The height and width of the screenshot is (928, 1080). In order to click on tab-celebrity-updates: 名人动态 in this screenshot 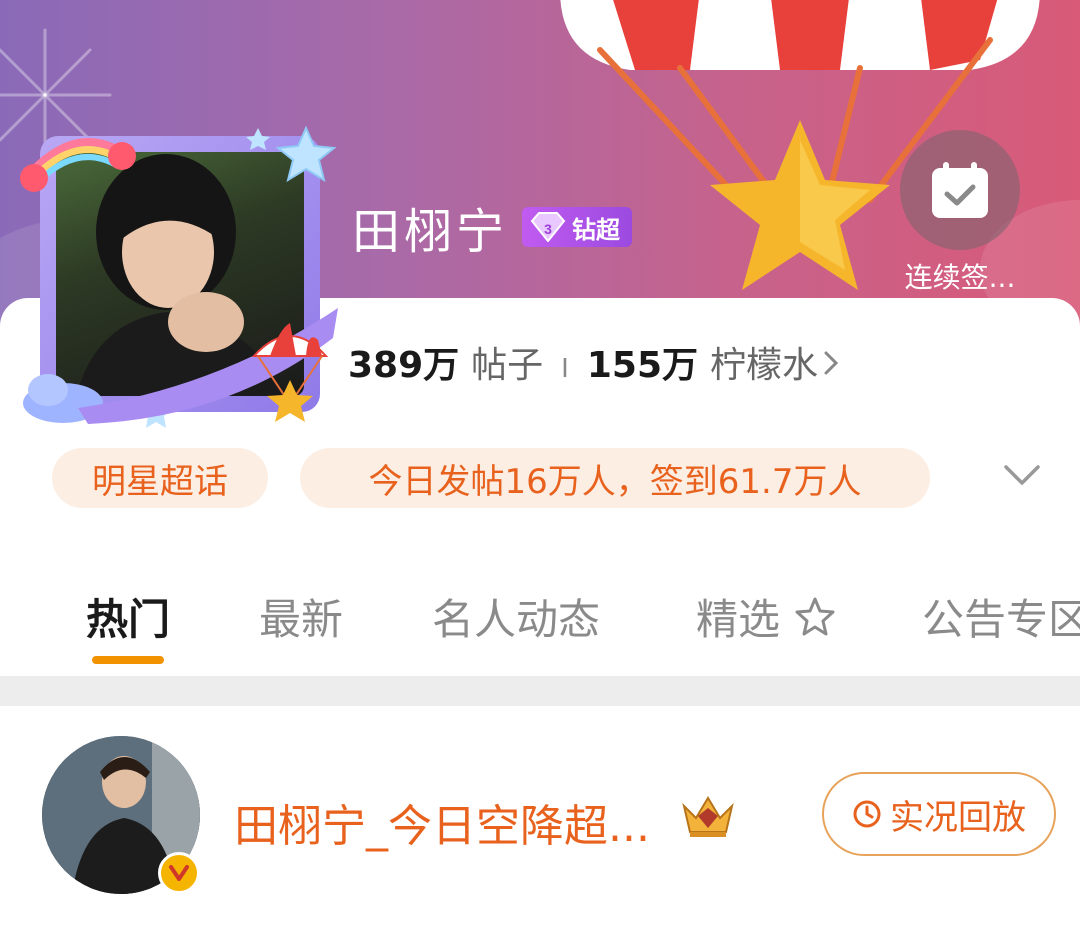, I will do `click(516, 616)`.